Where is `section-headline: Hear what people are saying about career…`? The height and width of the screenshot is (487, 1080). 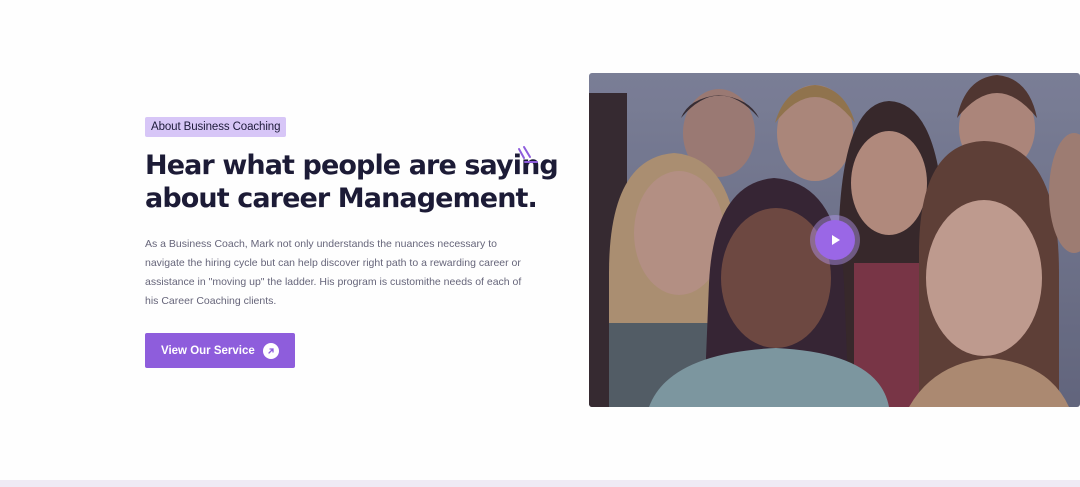
section-headline: Hear what people are saying about career… is located at coordinates (352, 180).